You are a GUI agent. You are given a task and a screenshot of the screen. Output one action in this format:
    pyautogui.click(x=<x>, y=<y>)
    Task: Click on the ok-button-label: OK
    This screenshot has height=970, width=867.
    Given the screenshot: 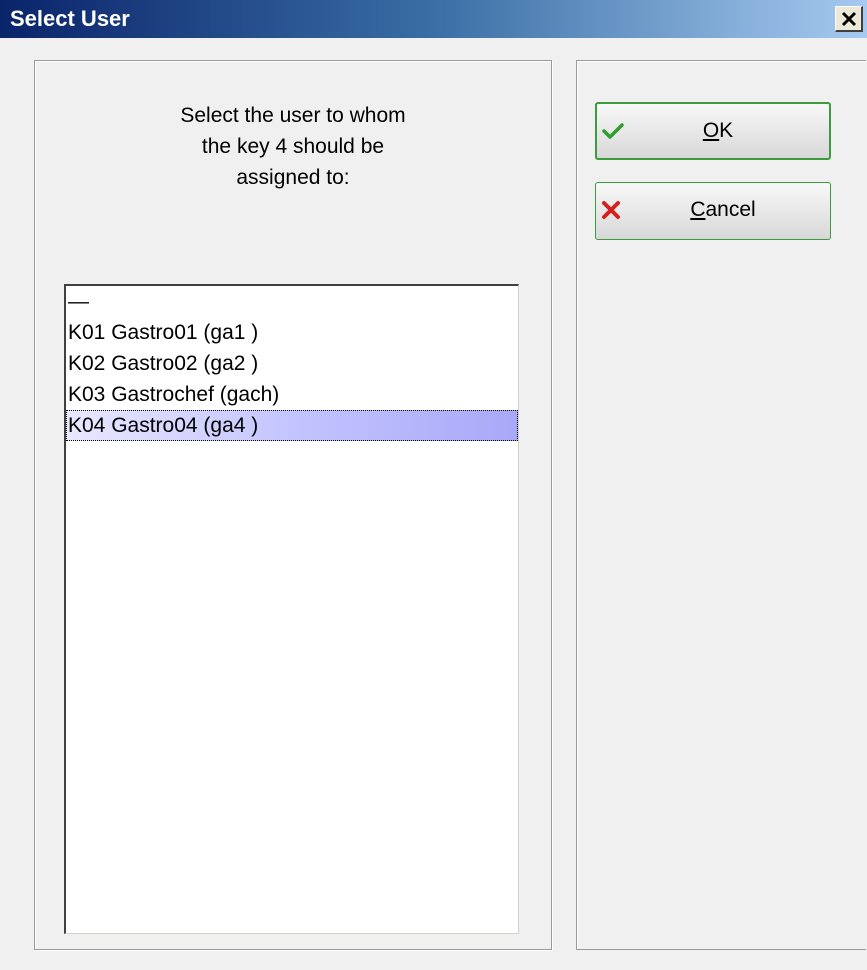 What is the action you would take?
    pyautogui.click(x=718, y=130)
    